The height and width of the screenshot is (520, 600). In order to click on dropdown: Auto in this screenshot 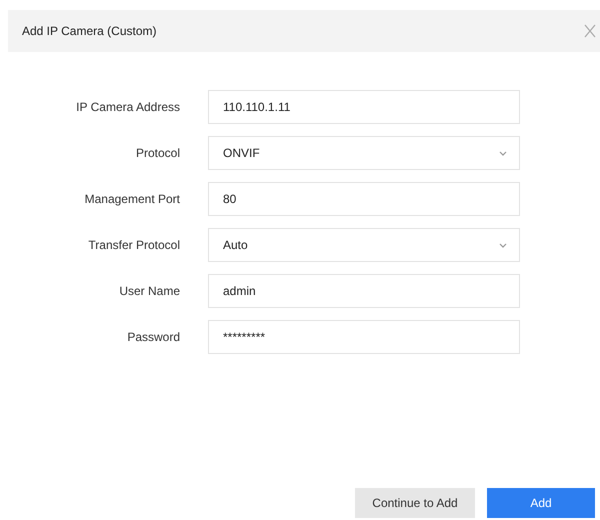, I will do `click(364, 245)`.